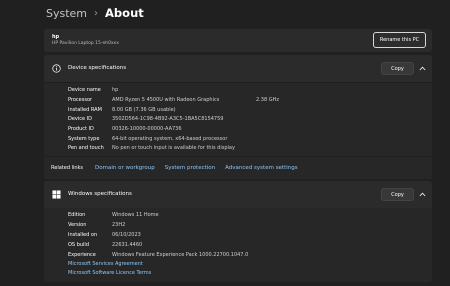  What do you see at coordinates (399, 40) in the screenshot?
I see `rename-pc-button: Rename this PC` at bounding box center [399, 40].